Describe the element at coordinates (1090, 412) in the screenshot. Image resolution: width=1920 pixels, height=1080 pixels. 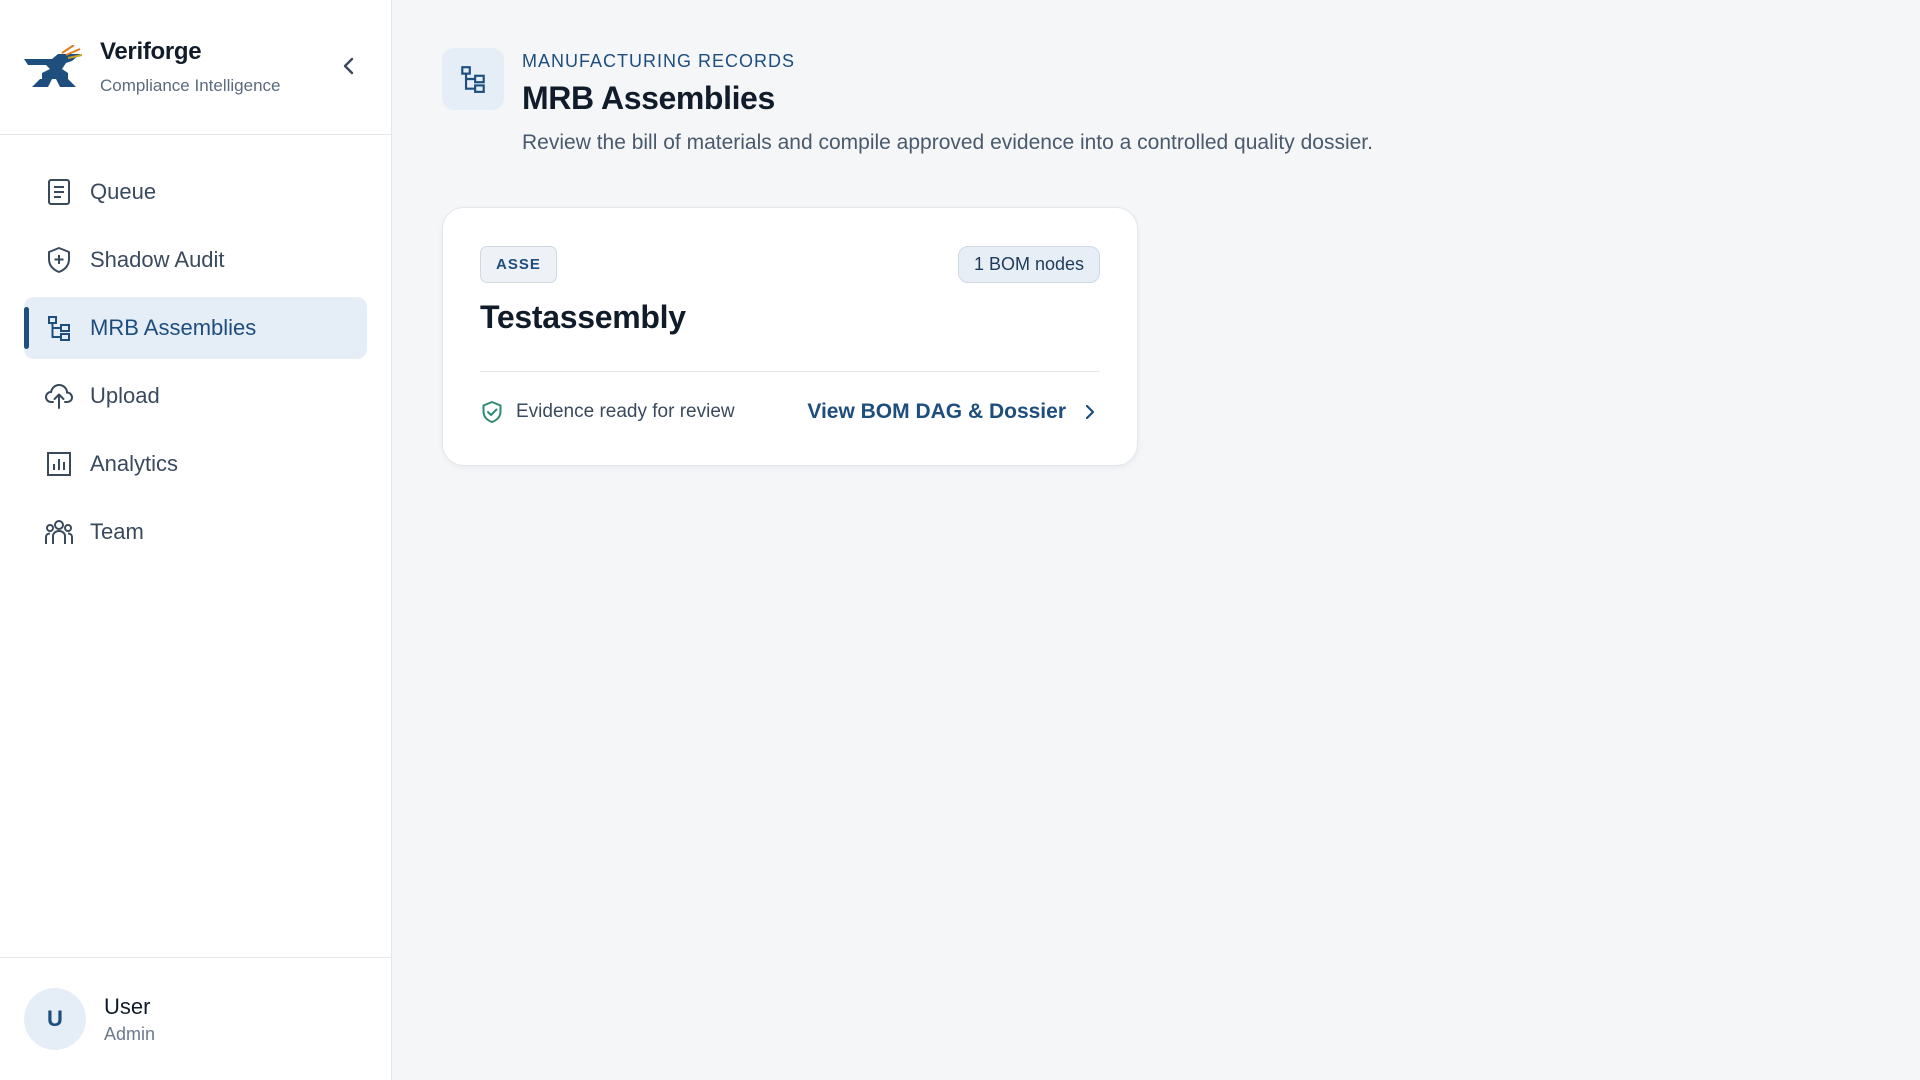
I see `chevron-right-icon` at that location.